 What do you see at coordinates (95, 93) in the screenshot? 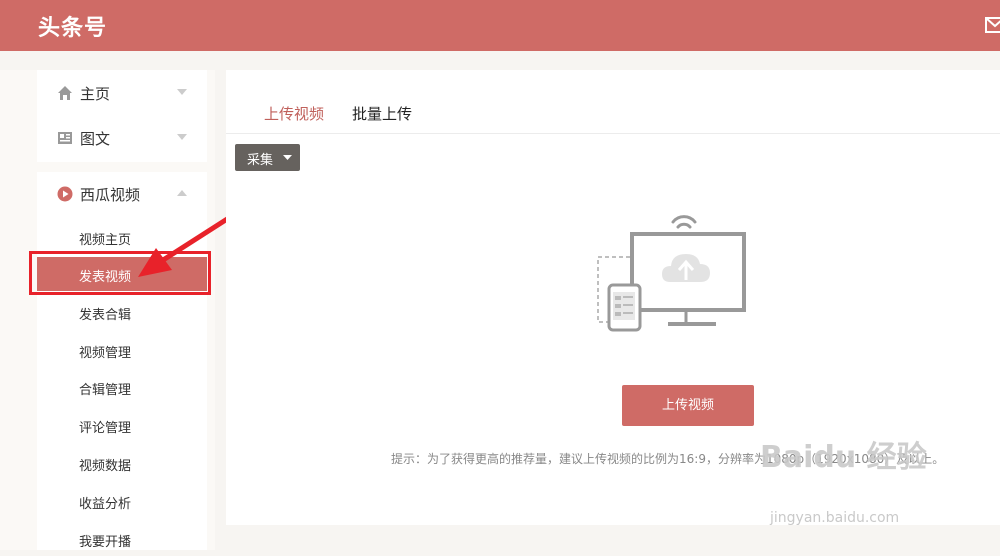
I see `sidebar-item-label: 主页` at bounding box center [95, 93].